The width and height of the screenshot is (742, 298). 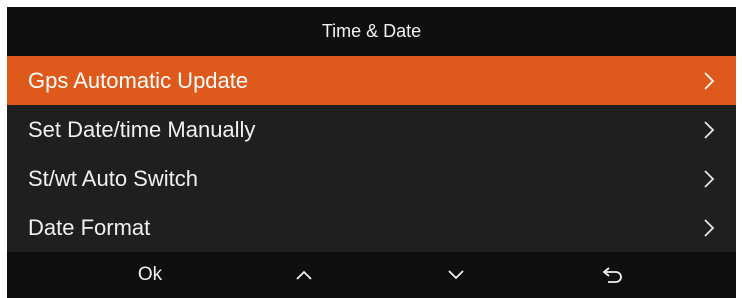 What do you see at coordinates (113, 178) in the screenshot?
I see `menu-item-label: St/wt Auto Switch` at bounding box center [113, 178].